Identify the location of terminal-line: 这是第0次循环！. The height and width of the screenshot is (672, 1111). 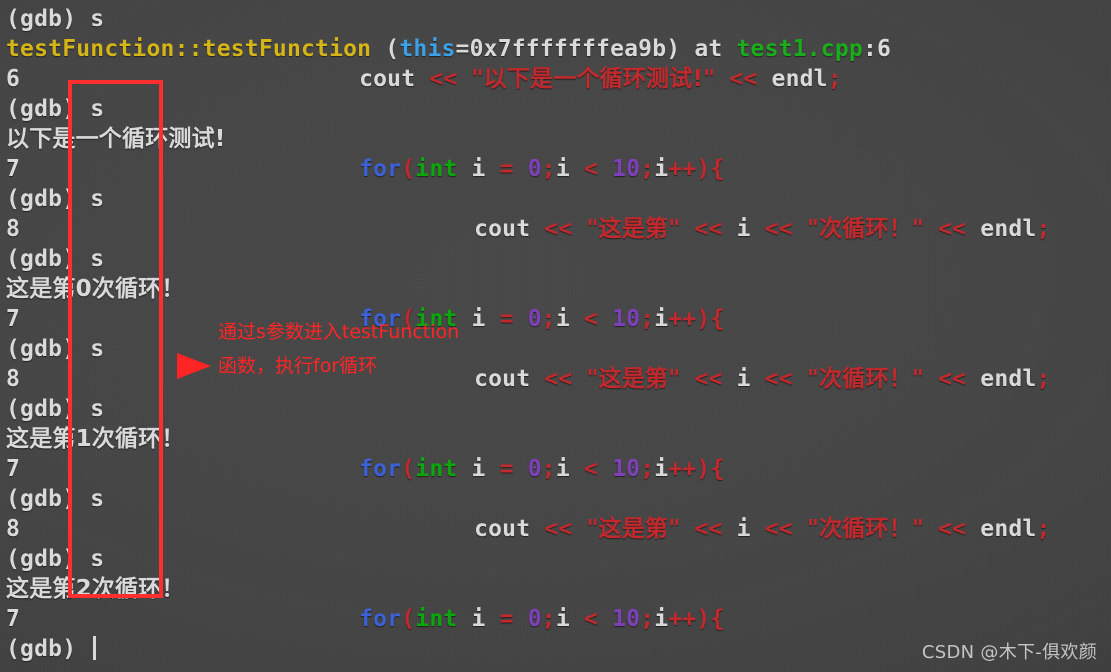
(92, 289).